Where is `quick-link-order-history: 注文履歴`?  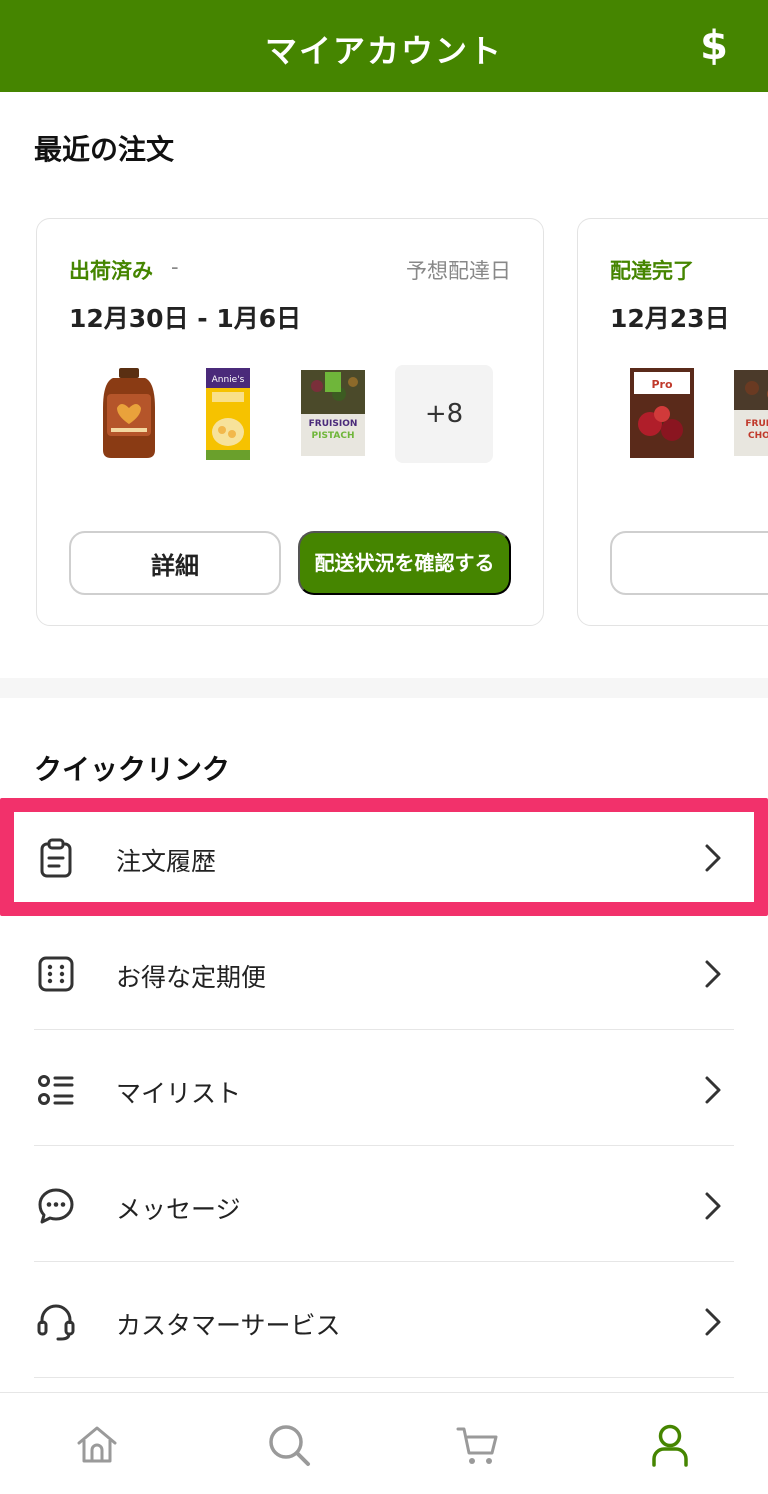 quick-link-order-history: 注文履歴 is located at coordinates (384, 856).